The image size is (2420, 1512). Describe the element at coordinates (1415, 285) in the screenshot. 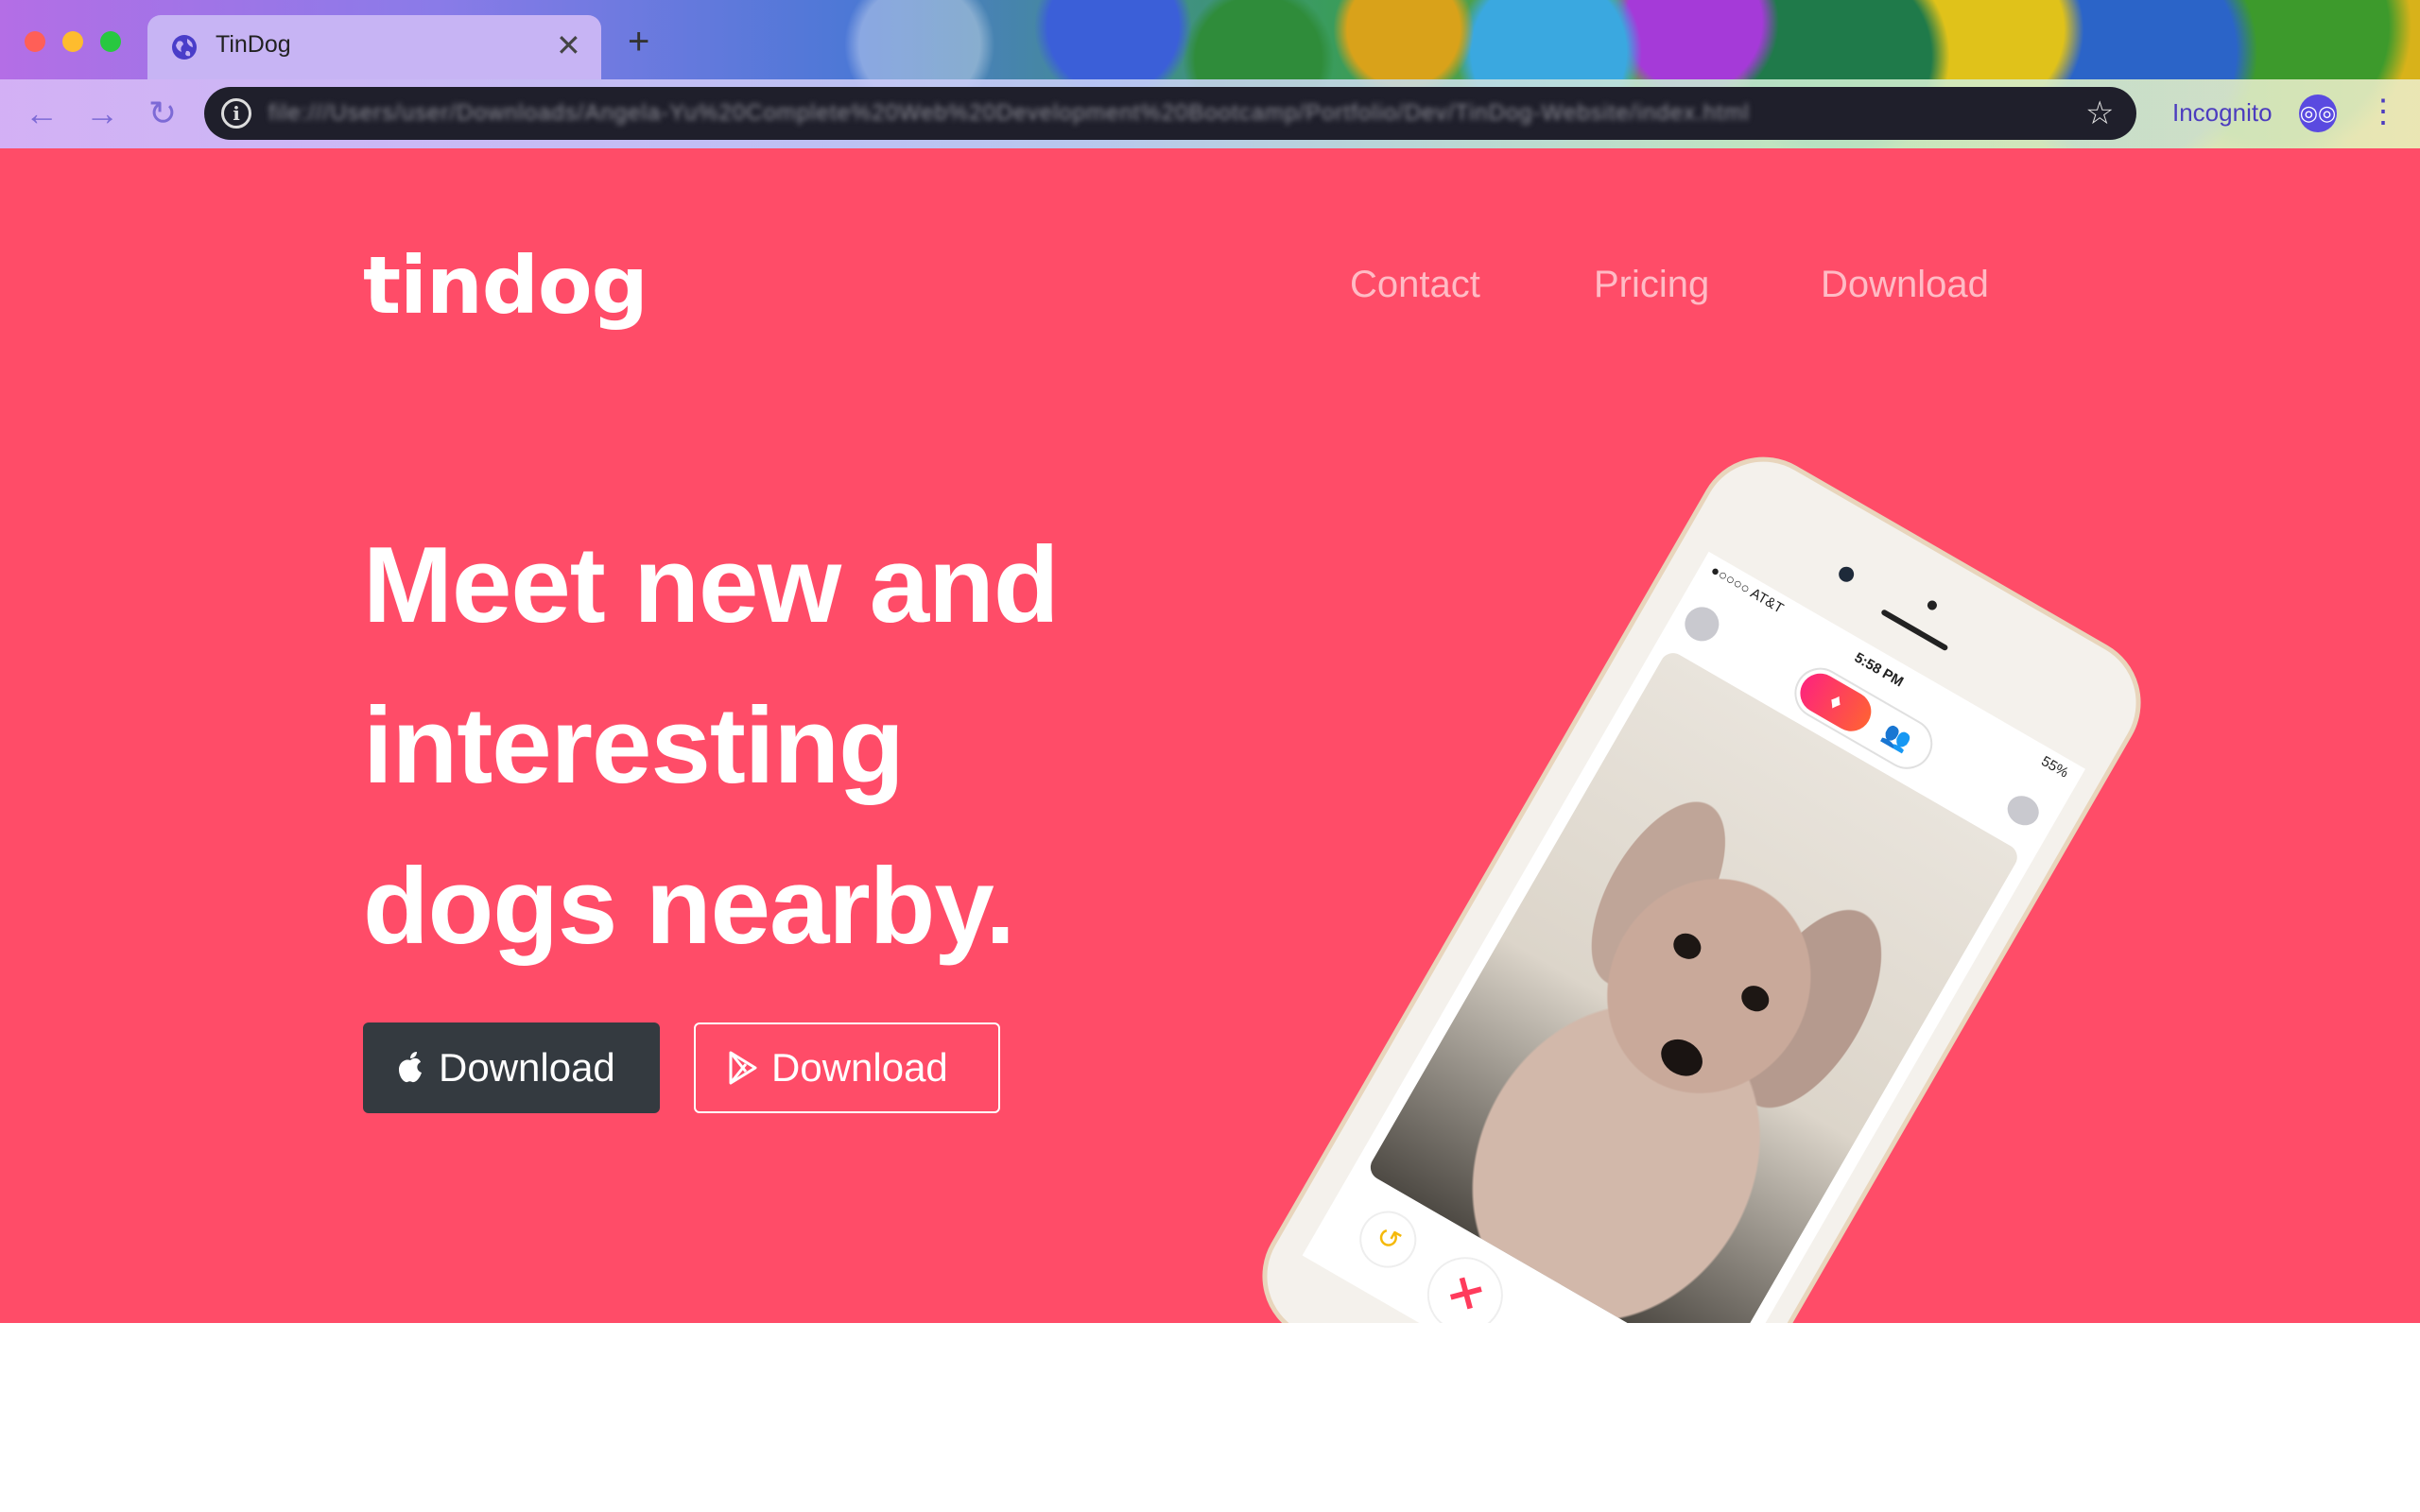

I see `nav-link-contact: Contact` at that location.